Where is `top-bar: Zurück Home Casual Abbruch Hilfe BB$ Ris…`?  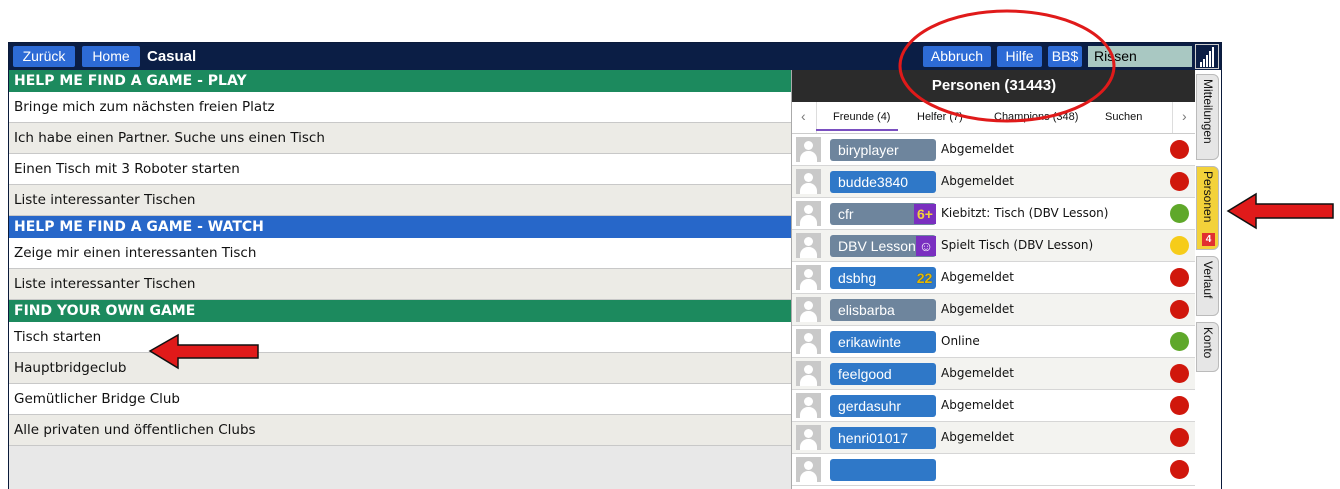 top-bar: Zurück Home Casual Abbruch Hilfe BB$ Ris… is located at coordinates (615, 56).